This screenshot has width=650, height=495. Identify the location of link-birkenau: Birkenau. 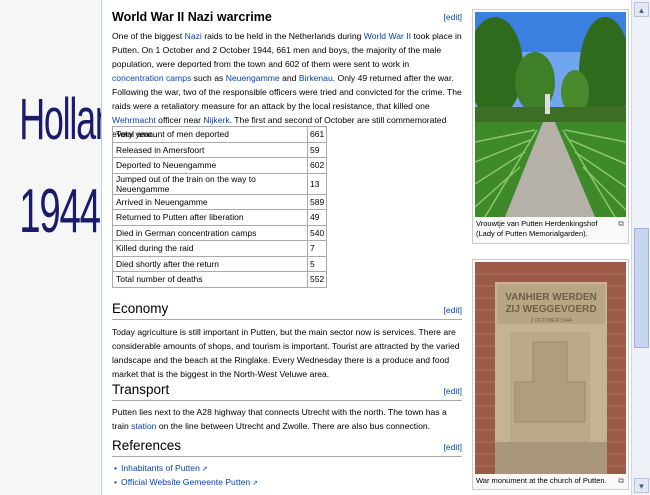
(316, 78).